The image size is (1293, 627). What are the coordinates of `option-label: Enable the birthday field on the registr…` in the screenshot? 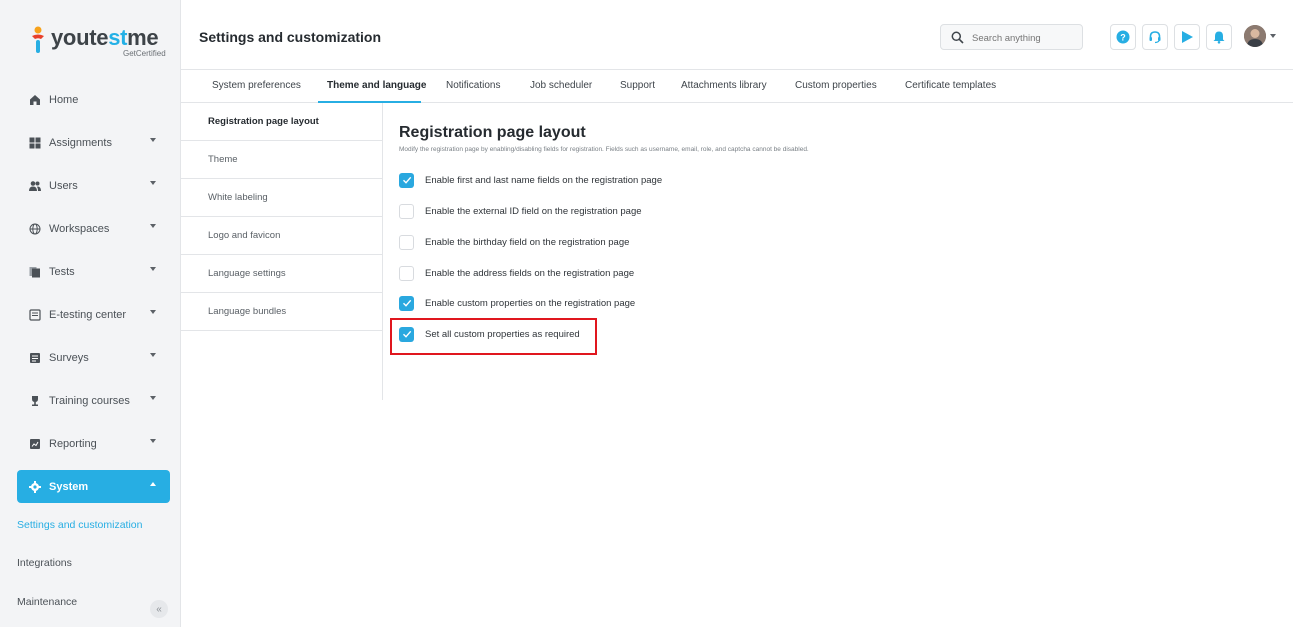 It's located at (527, 242).